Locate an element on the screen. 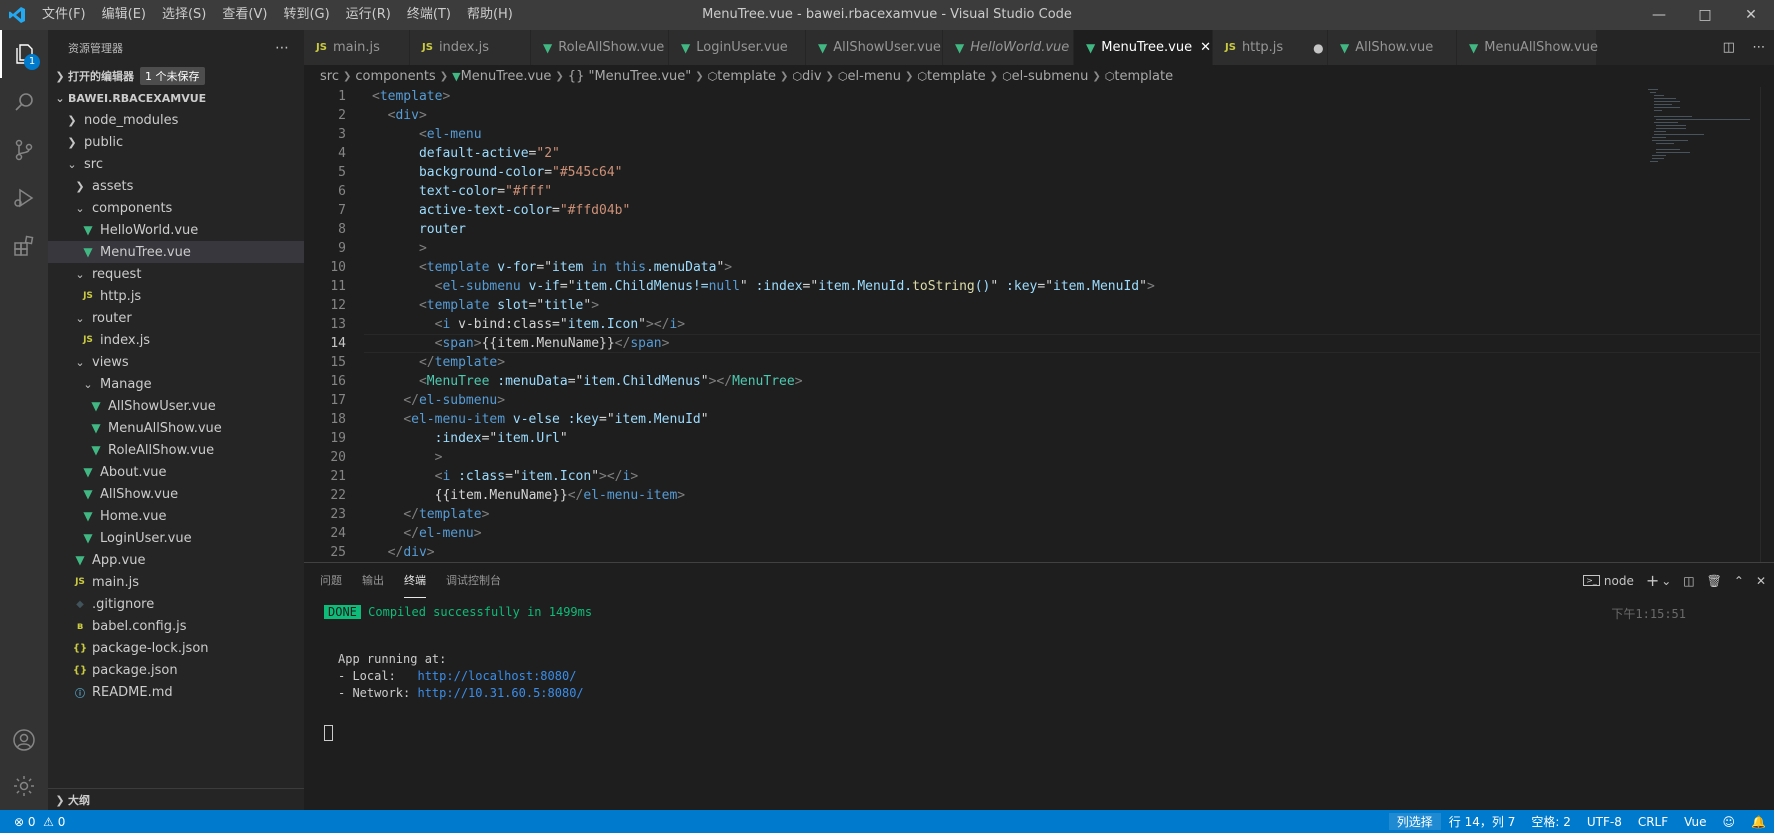  code-line: 1 <template> is located at coordinates (1032, 96).